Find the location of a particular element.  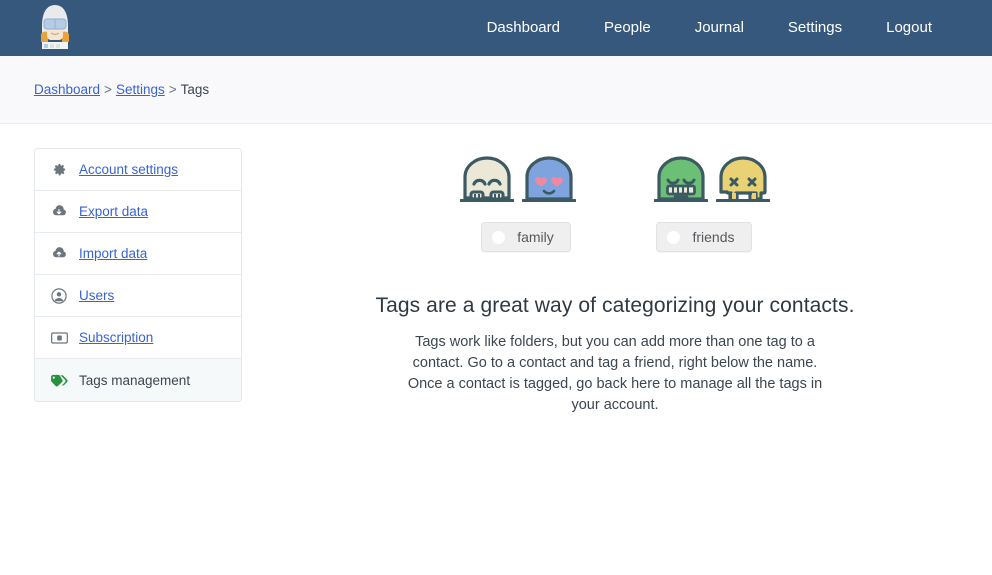

nav-item-journal: Journal is located at coordinates (719, 28).